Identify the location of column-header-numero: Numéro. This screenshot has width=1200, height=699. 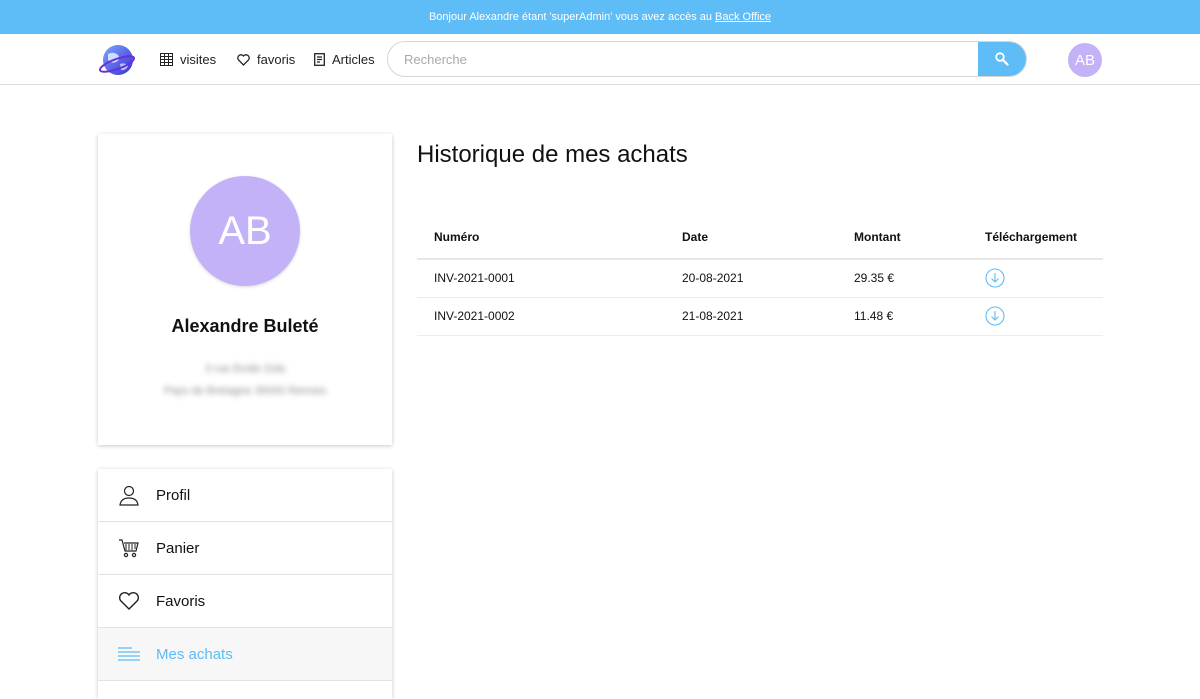
(541, 237).